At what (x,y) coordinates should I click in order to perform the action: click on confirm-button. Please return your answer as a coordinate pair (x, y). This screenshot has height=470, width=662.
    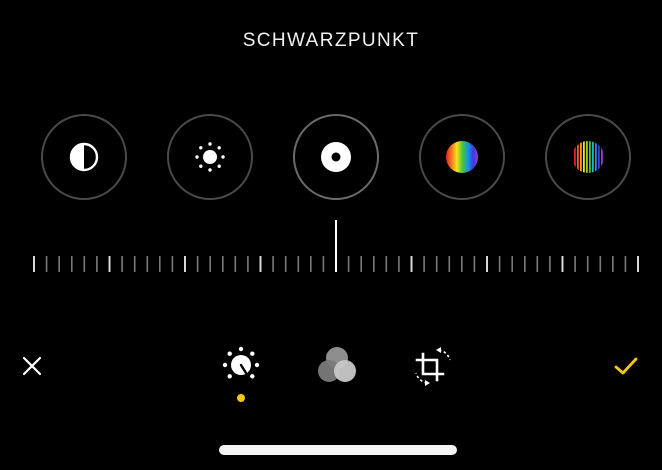
    Looking at the image, I should click on (626, 366).